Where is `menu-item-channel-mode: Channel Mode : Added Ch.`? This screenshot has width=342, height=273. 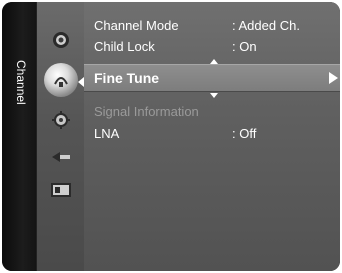 menu-item-channel-mode: Channel Mode : Added Ch. is located at coordinates (214, 25).